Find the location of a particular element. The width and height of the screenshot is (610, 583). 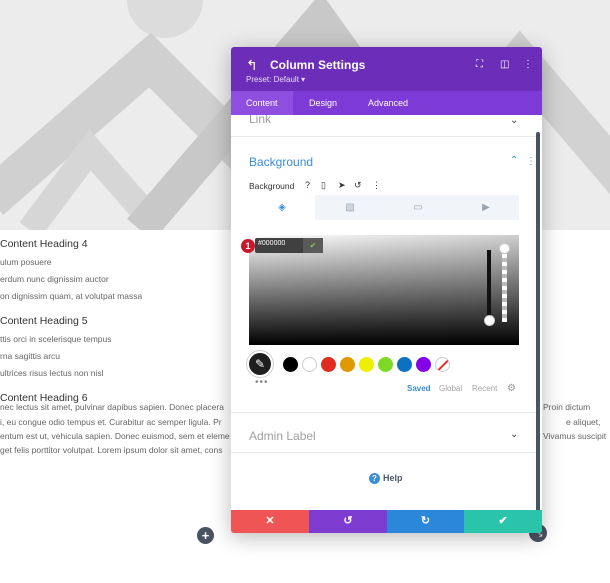

tab-advanced: Advanced is located at coordinates (388, 103).